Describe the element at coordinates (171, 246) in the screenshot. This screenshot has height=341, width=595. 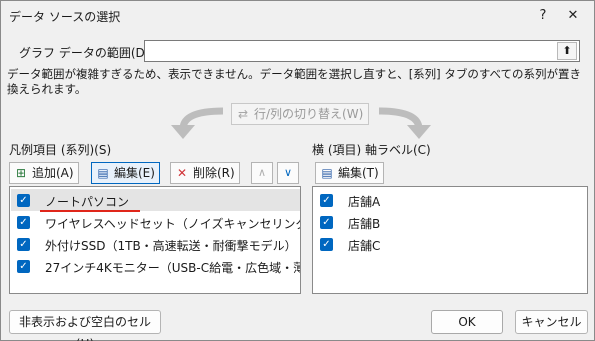
I see `series-item-label: 外付けSSD（1TB・高速転送・耐衝撃モデル）` at that location.